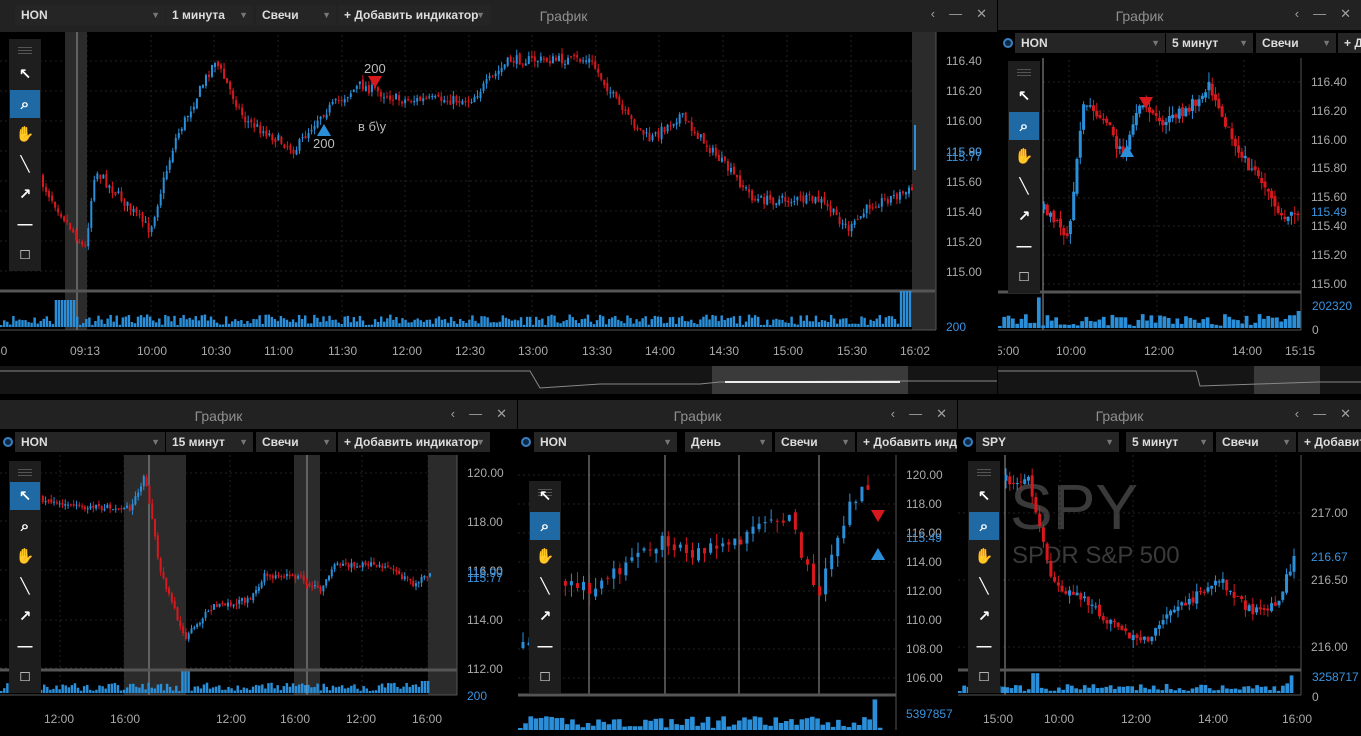 This screenshot has width=1361, height=736. Describe the element at coordinates (737, 568) in the screenshot. I see `price-chart: 5397857` at that location.